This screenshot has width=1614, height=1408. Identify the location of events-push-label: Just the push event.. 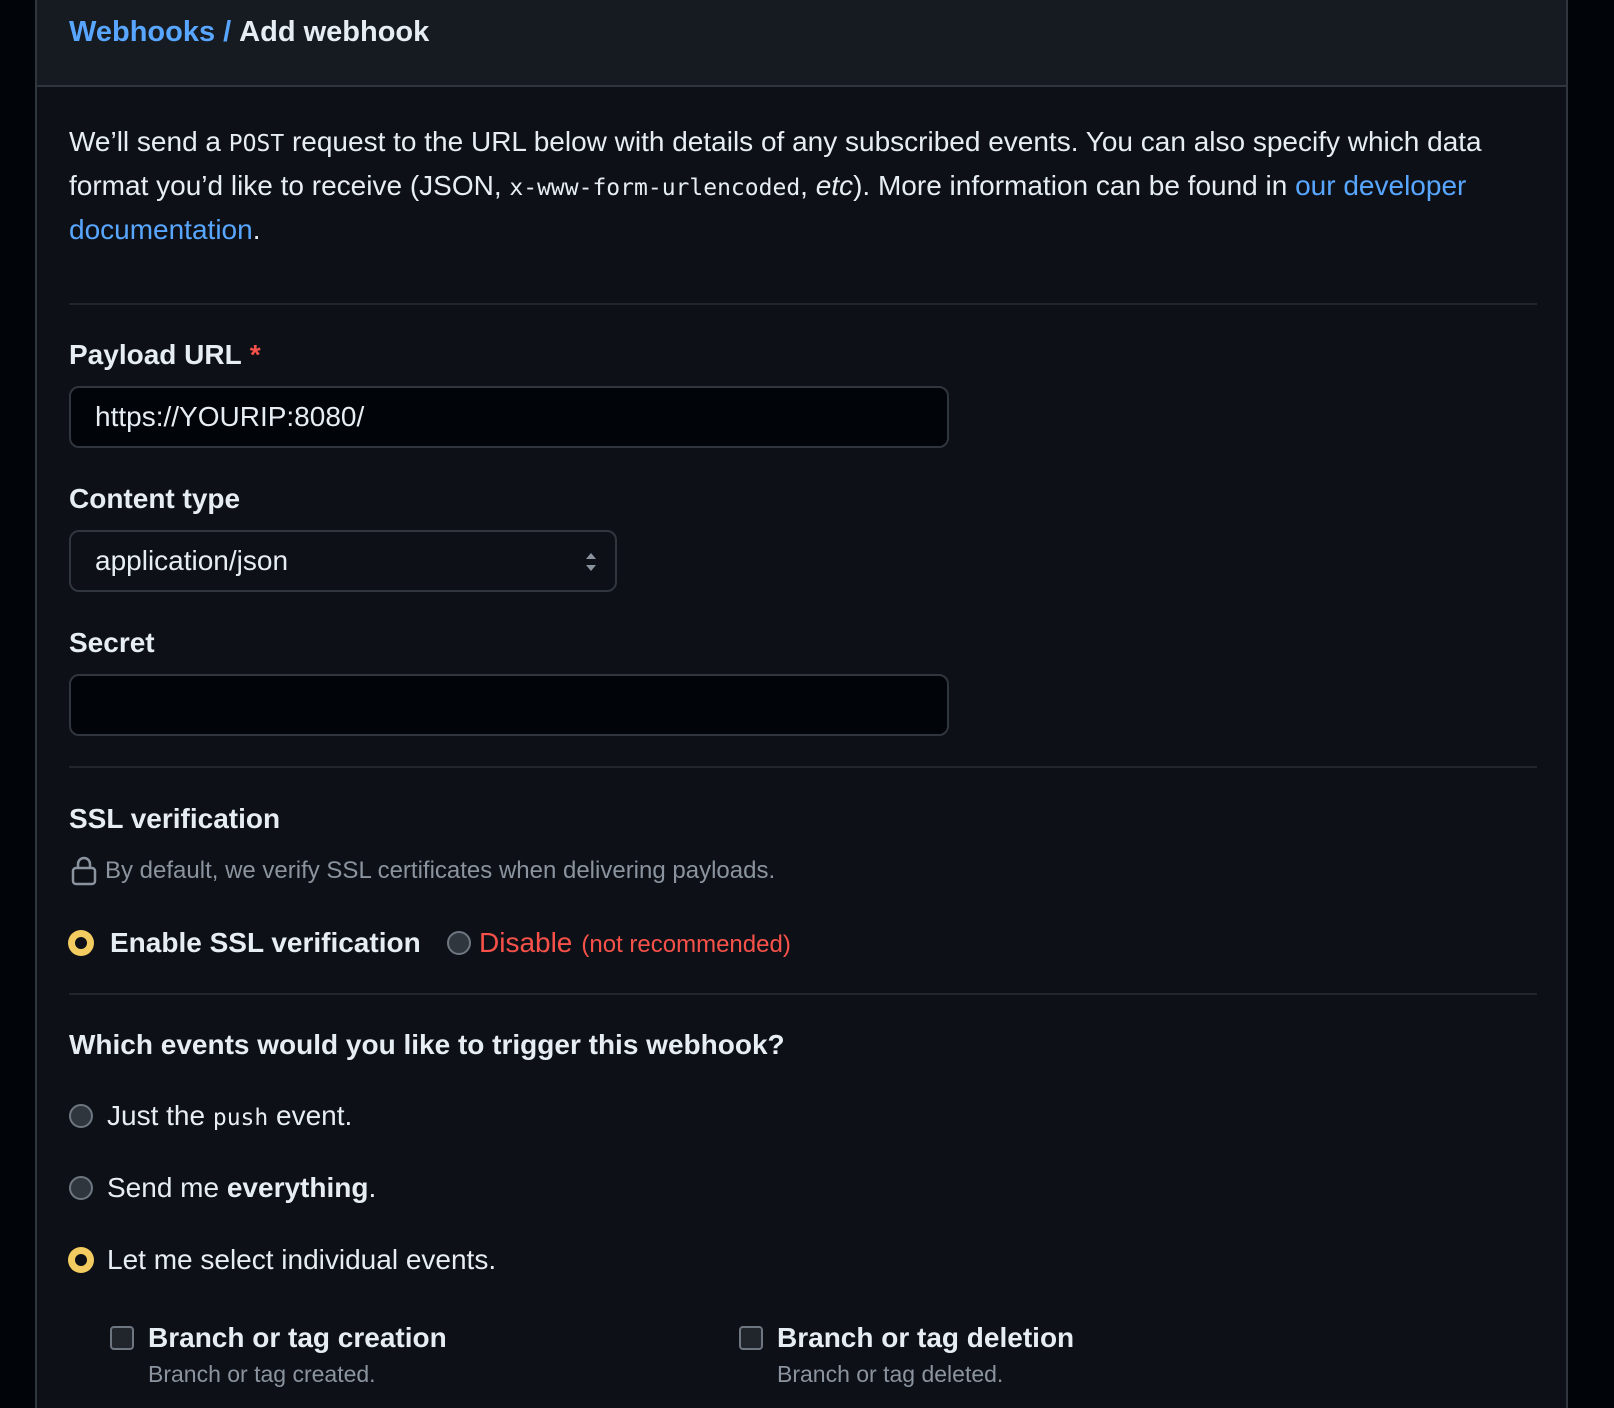
(229, 1116).